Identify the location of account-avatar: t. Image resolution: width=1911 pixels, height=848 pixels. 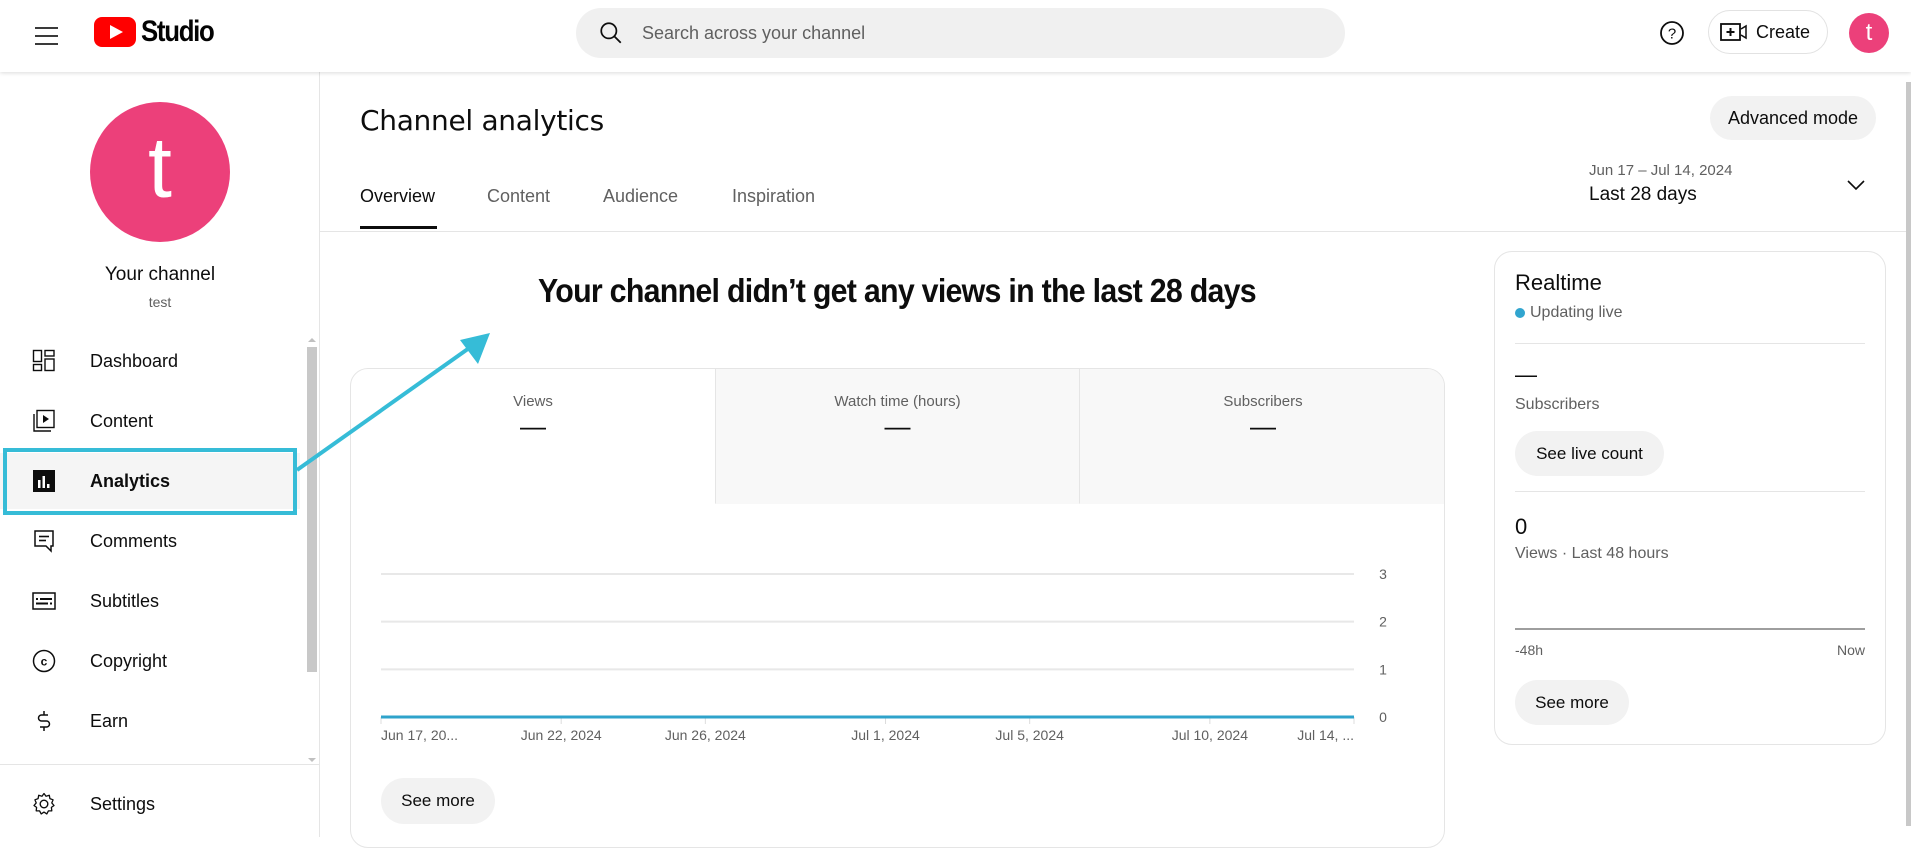
(1869, 33).